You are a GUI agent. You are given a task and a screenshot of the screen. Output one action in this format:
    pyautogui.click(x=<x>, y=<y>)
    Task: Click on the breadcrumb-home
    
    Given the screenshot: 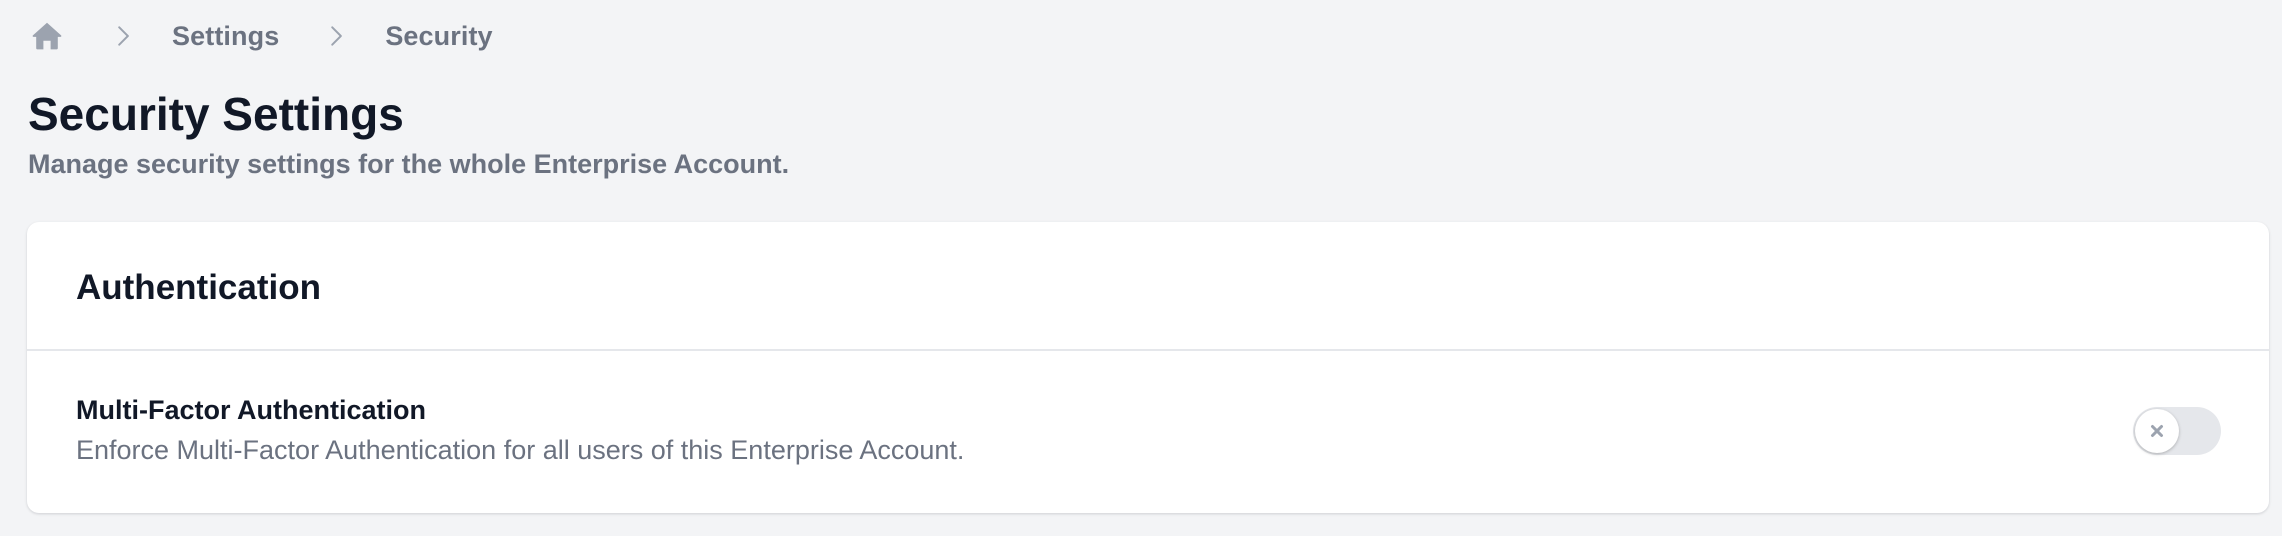 What is the action you would take?
    pyautogui.click(x=47, y=36)
    